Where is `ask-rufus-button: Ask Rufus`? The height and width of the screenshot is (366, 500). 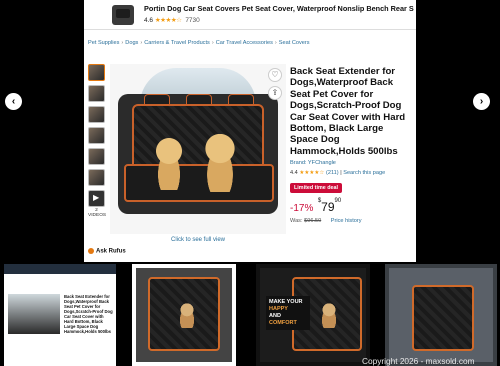 ask-rufus-button: Ask Rufus is located at coordinates (107, 251).